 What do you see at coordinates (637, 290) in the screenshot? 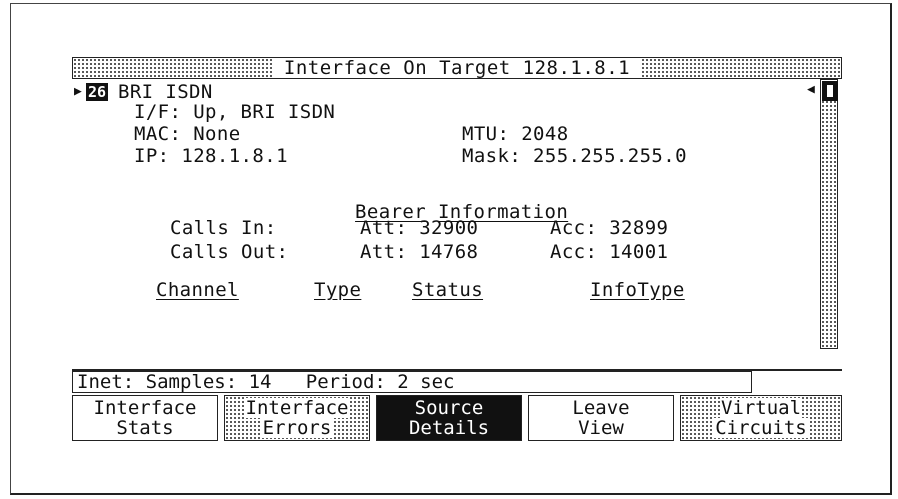
I see `table-header-infotype: InfoType` at bounding box center [637, 290].